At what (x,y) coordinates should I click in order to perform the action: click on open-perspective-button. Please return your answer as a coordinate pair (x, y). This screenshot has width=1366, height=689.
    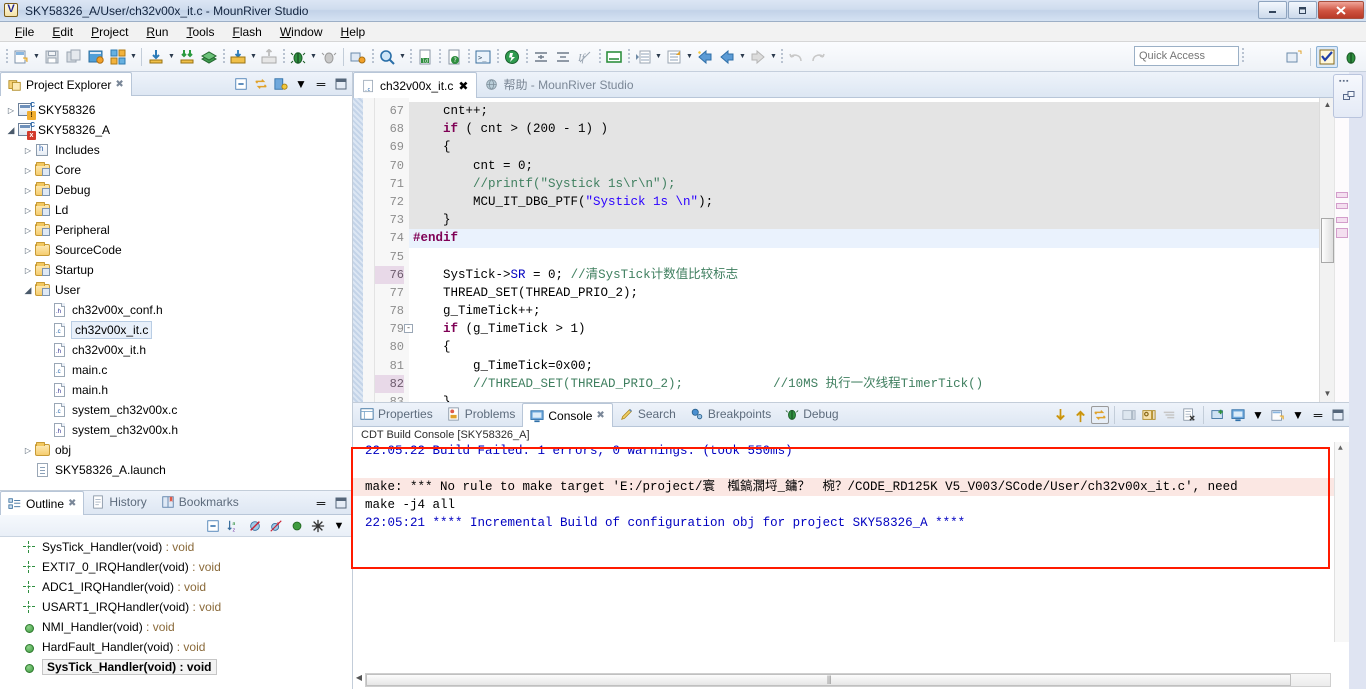
    Looking at the image, I should click on (1294, 57).